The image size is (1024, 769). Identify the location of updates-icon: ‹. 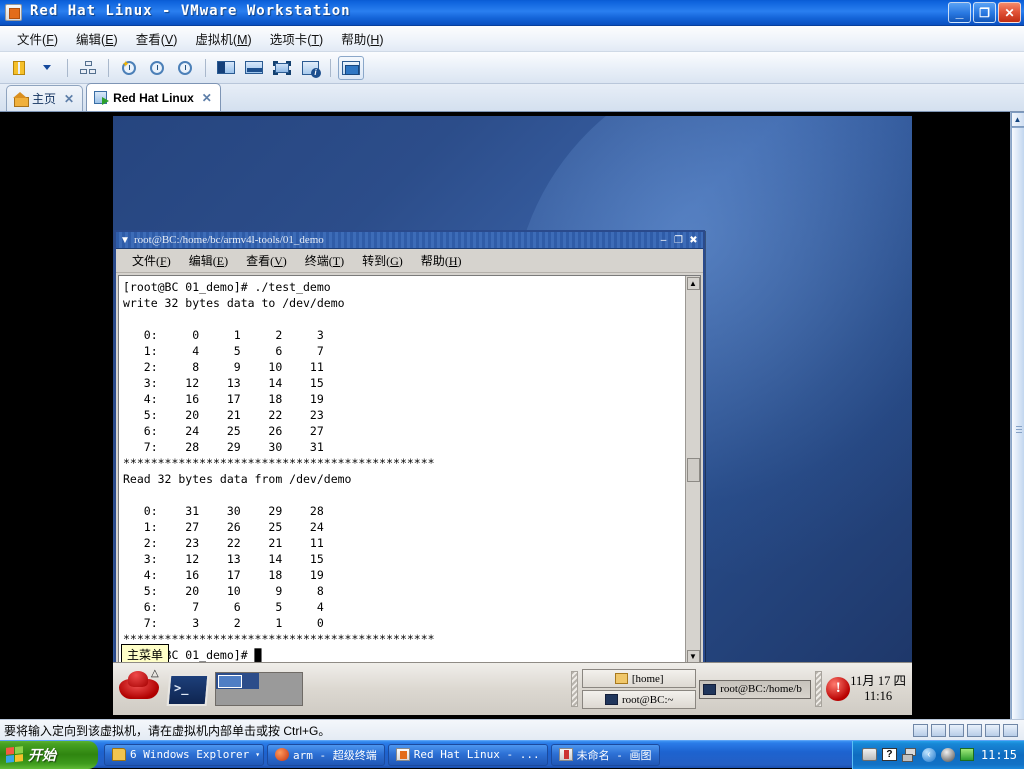
(929, 755).